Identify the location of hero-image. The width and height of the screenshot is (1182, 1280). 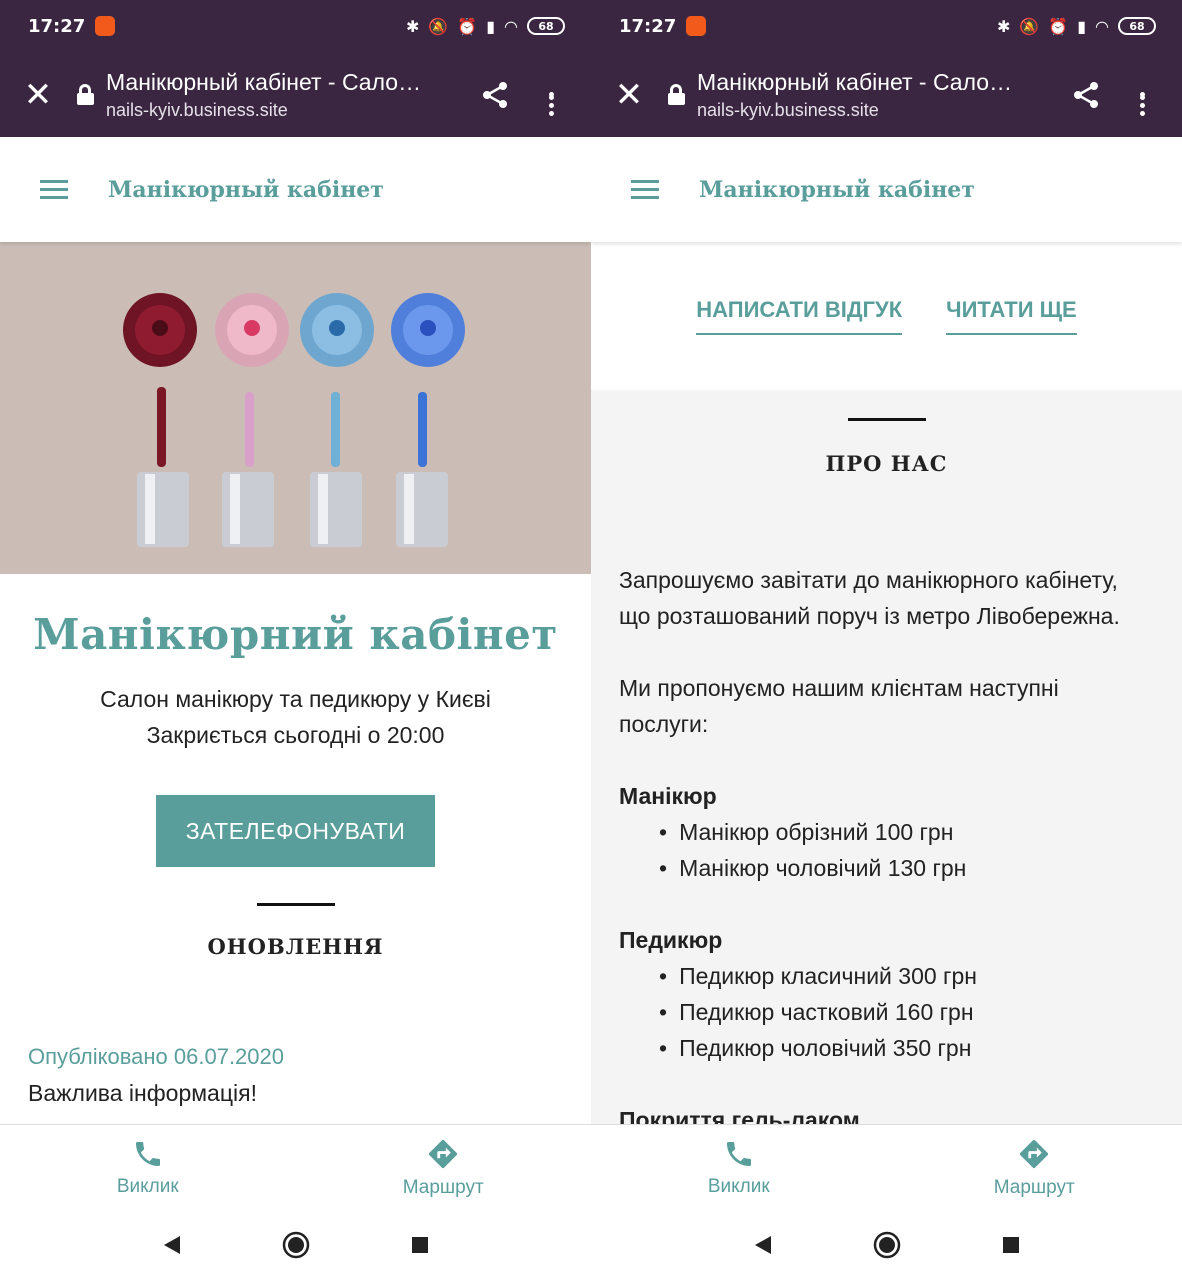
(295, 408).